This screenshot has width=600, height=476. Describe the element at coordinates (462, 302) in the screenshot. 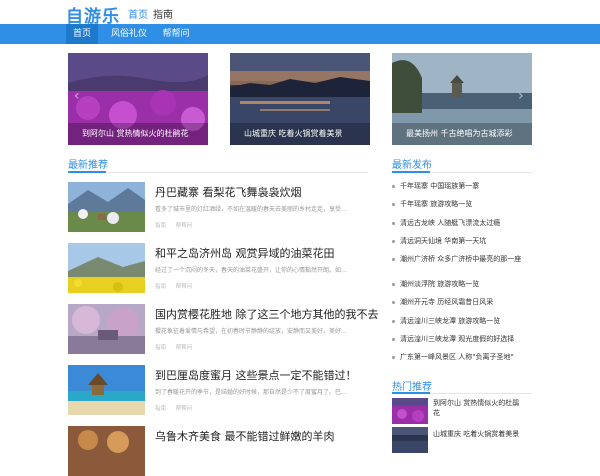

I see `release-item: 潮州开元寺 历经风霜昔日风采` at that location.